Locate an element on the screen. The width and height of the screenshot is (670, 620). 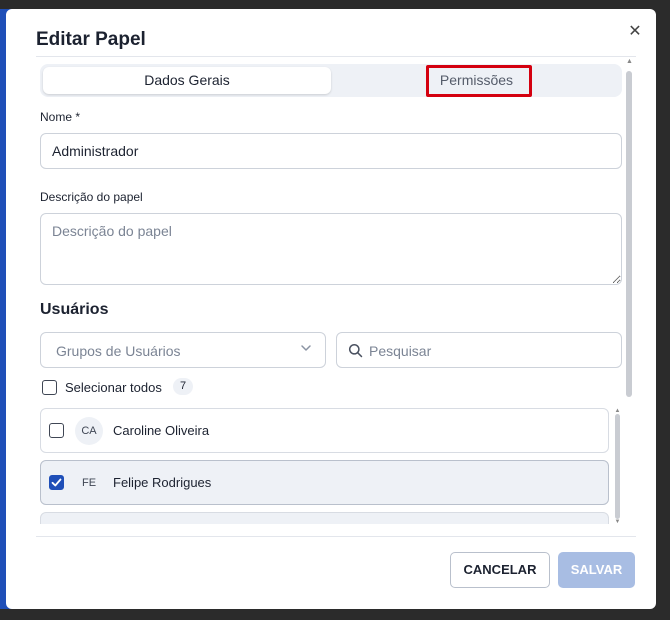
list-item: FE Felipe Rodrigues is located at coordinates (324, 482).